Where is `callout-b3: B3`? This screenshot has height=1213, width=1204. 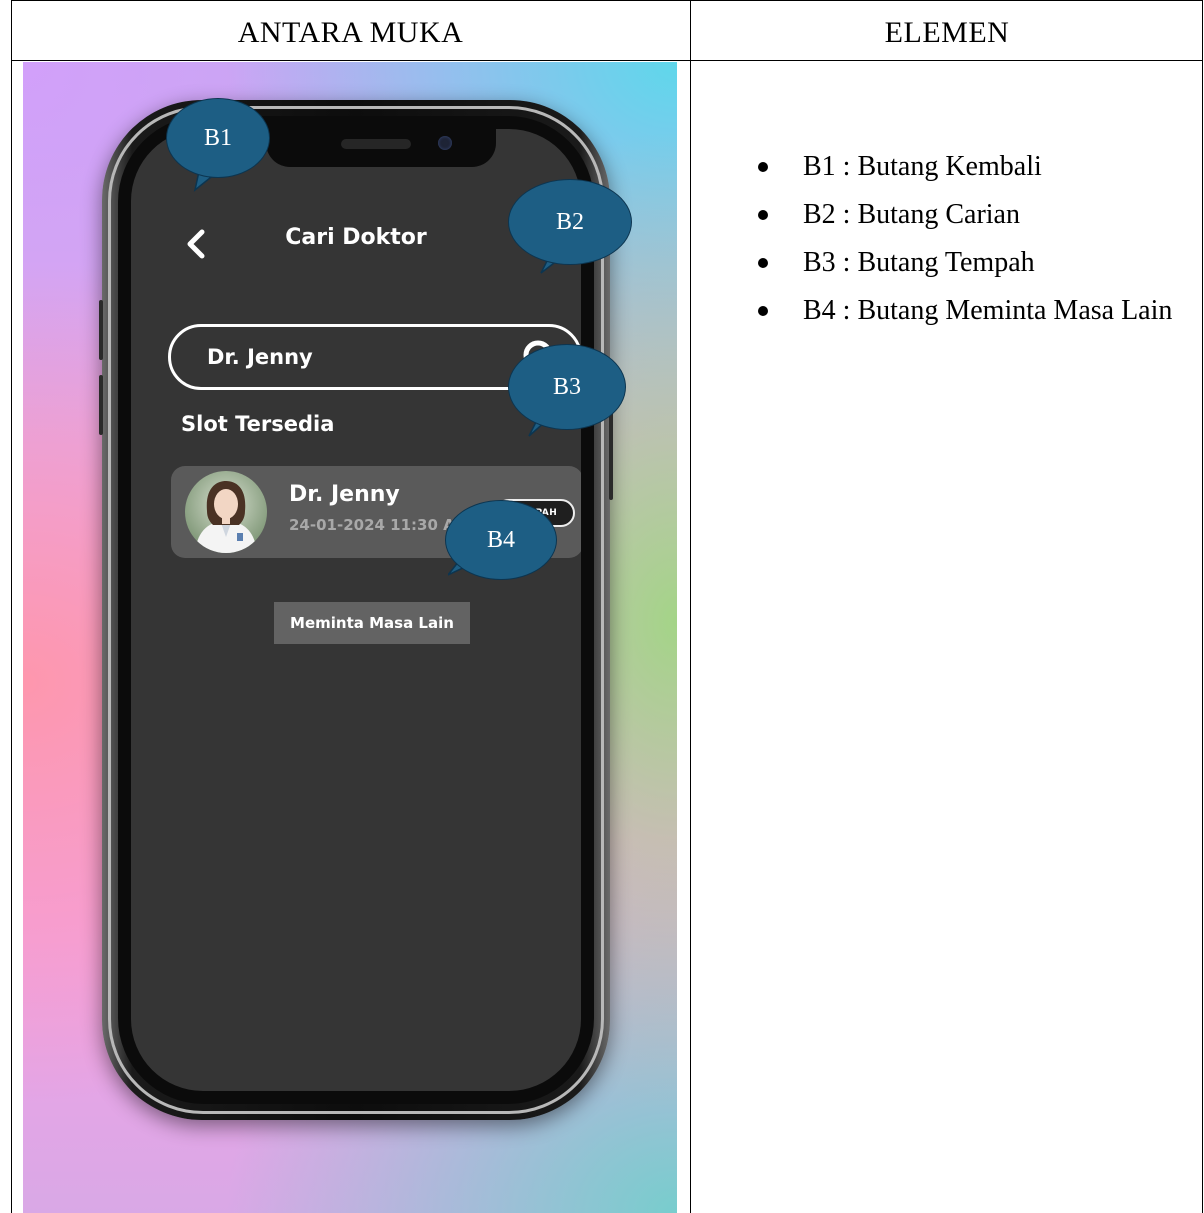 callout-b3: B3 is located at coordinates (567, 387).